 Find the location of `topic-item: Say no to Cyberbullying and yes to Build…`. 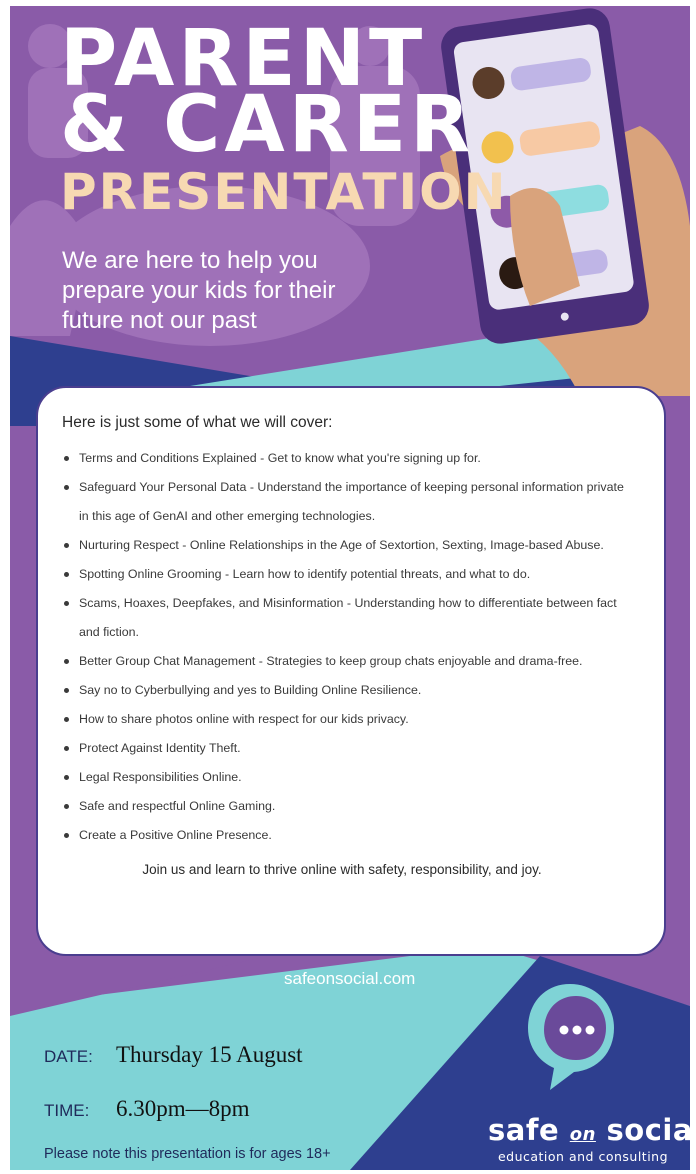

topic-item: Say no to Cyberbullying and yes to Build… is located at coordinates (349, 690).